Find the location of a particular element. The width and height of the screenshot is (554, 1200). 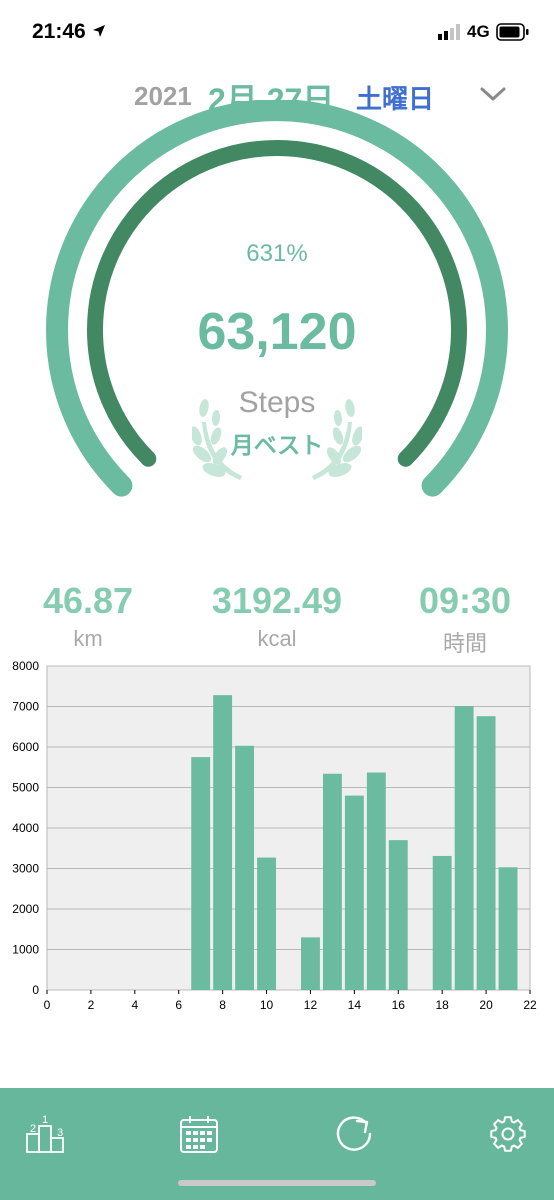

x-tick-label: 8 is located at coordinates (222, 1005).